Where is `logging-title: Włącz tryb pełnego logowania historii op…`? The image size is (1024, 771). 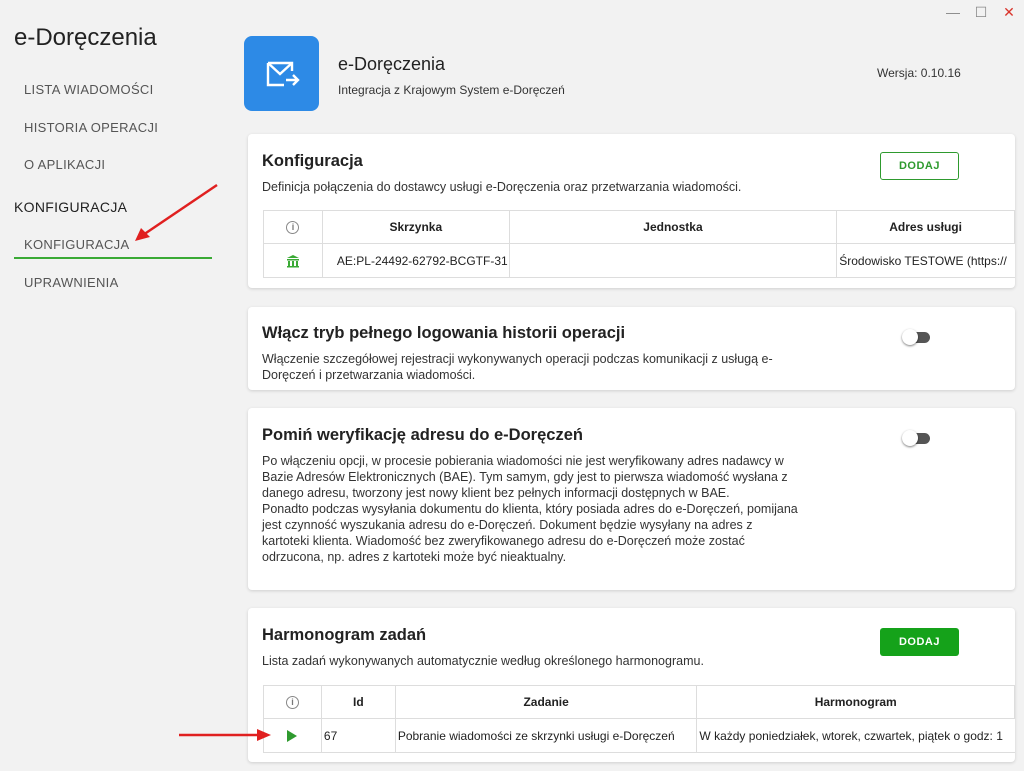
logging-title: Włącz tryb pełnego logowania historii op… is located at coordinates (444, 333).